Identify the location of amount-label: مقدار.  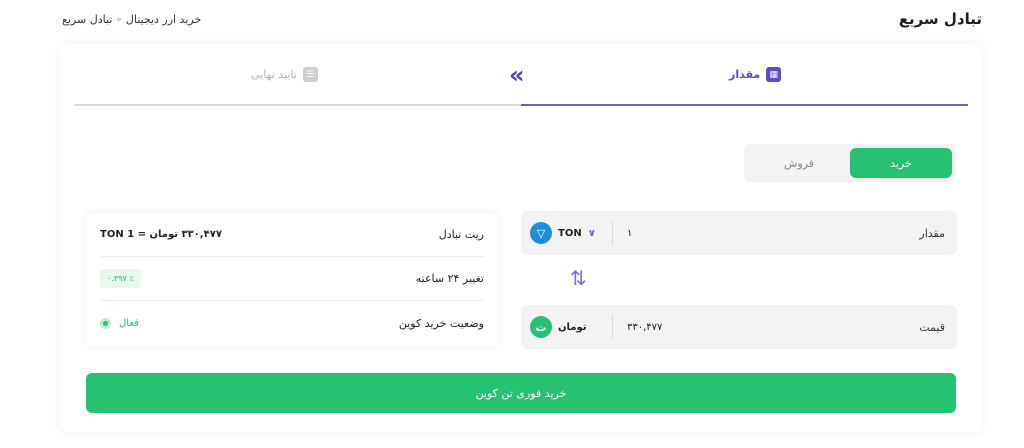
(932, 233).